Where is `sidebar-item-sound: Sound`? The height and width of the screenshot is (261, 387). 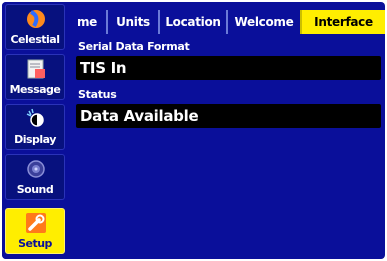
sidebar-item-sound: Sound is located at coordinates (35, 177).